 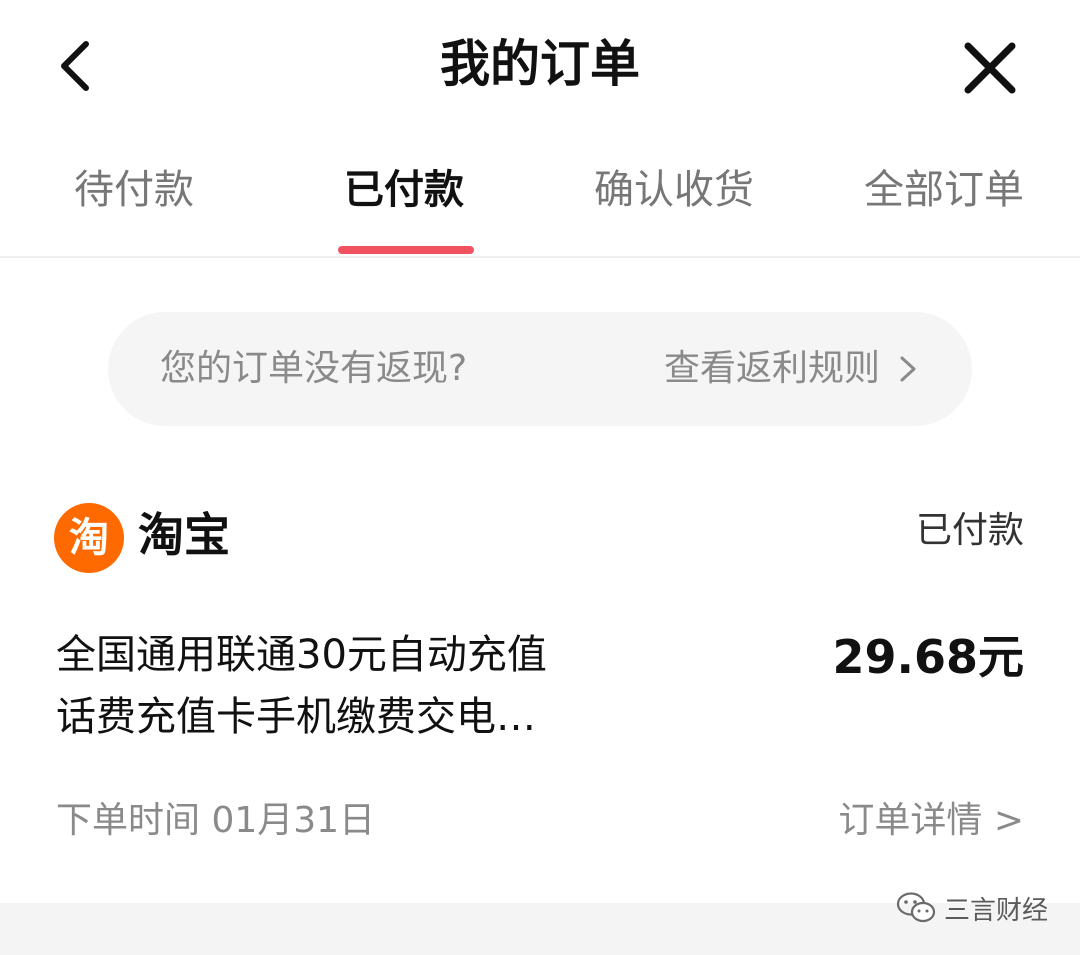 I want to click on close-icon, so click(x=990, y=68).